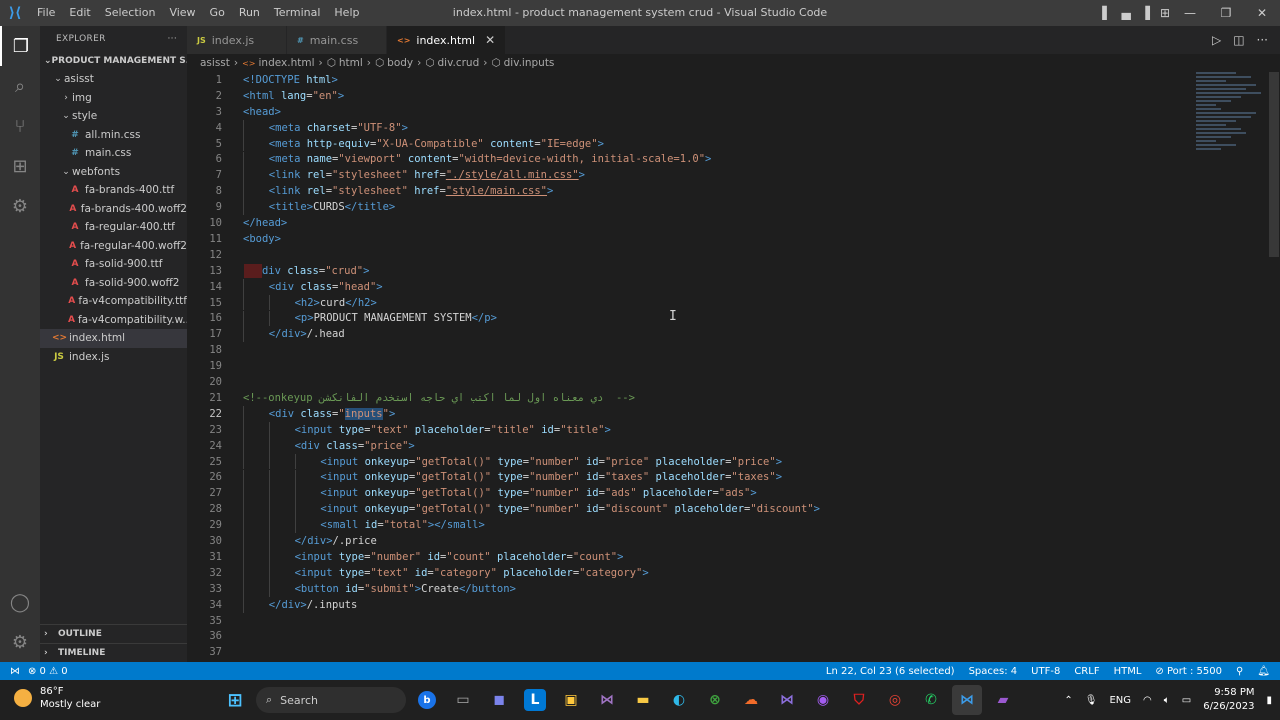  Describe the element at coordinates (1165, 13) in the screenshot. I see `customize-layout-icon: ⊞` at that location.